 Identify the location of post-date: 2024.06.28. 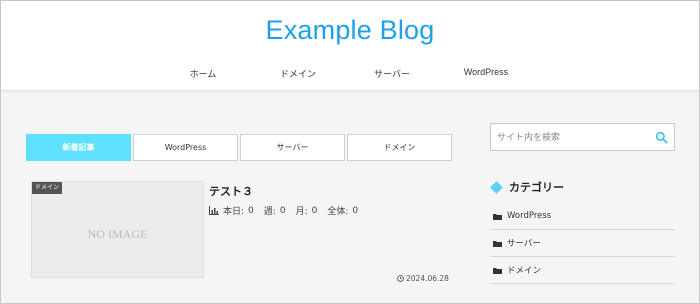
(423, 278).